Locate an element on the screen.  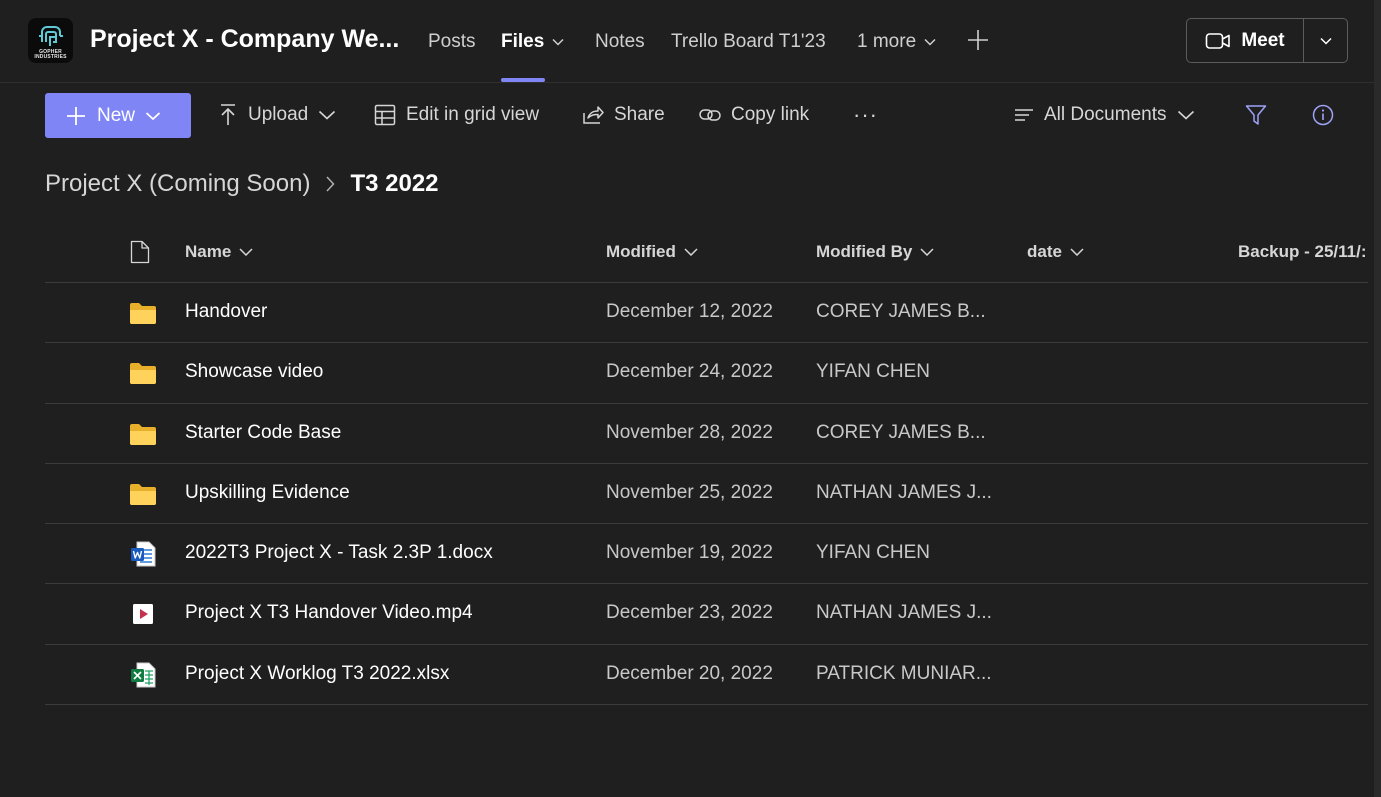
file-name: Project X Worklog T3 2022.xlsx is located at coordinates (317, 674).